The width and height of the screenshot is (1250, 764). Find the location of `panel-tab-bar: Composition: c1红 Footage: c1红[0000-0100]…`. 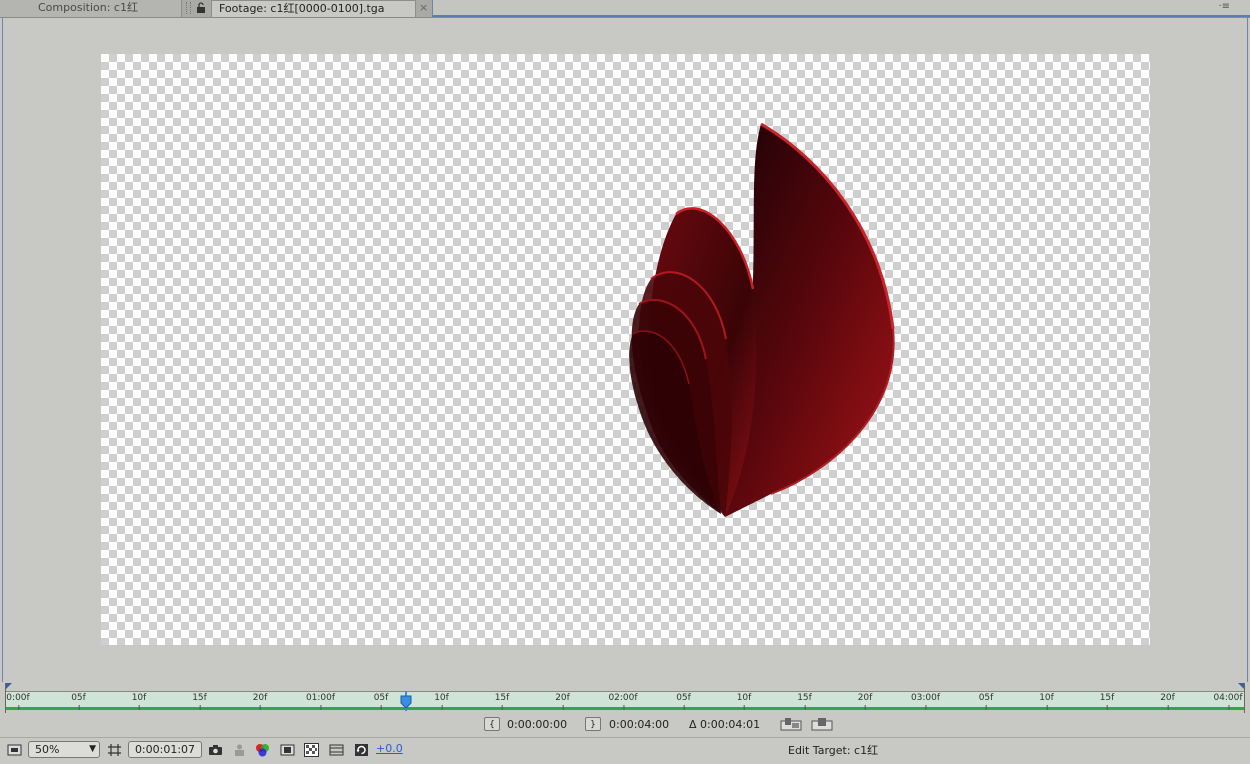

panel-tab-bar: Composition: c1红 Footage: c1红[0000-0100]… is located at coordinates (625, 9).